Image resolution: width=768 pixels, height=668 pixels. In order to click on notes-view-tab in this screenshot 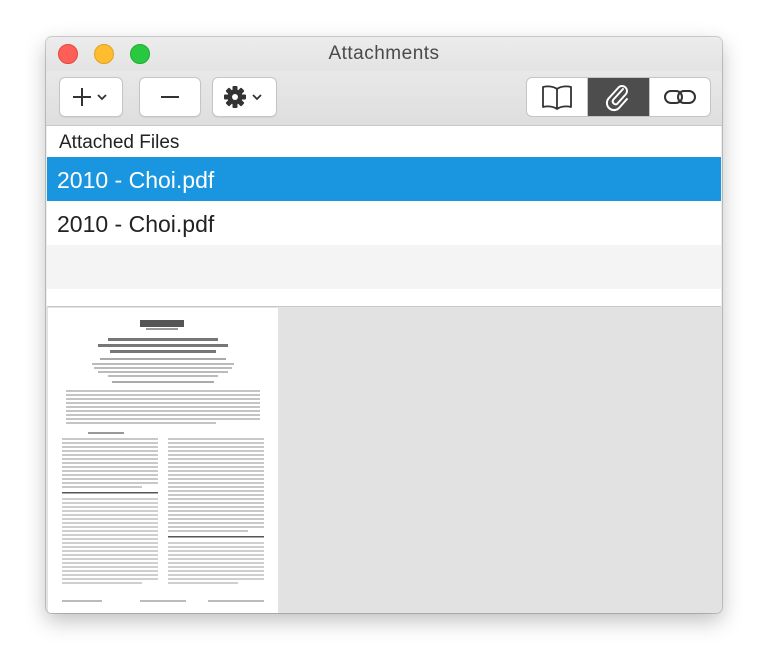, I will do `click(558, 97)`.